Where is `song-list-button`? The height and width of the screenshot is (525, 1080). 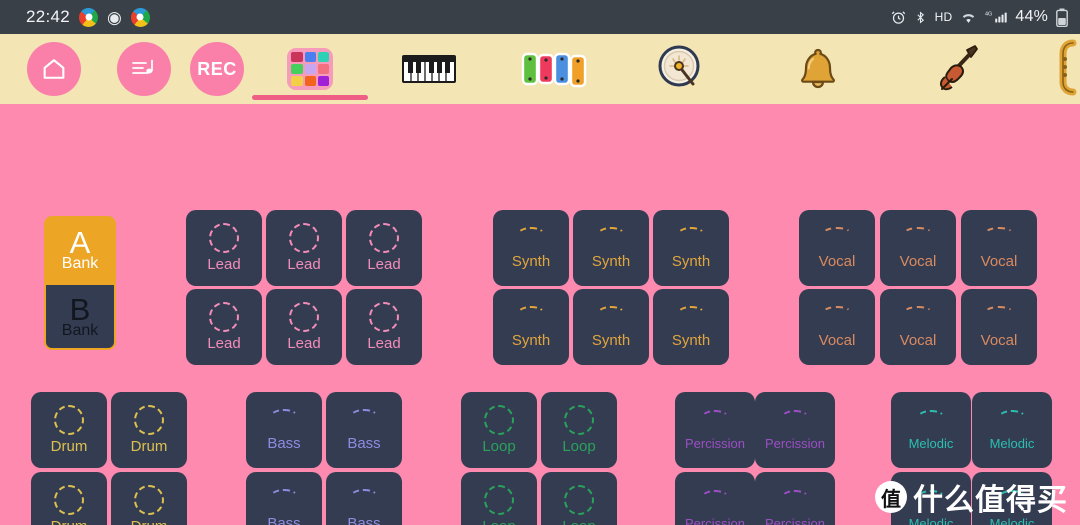 song-list-button is located at coordinates (144, 69).